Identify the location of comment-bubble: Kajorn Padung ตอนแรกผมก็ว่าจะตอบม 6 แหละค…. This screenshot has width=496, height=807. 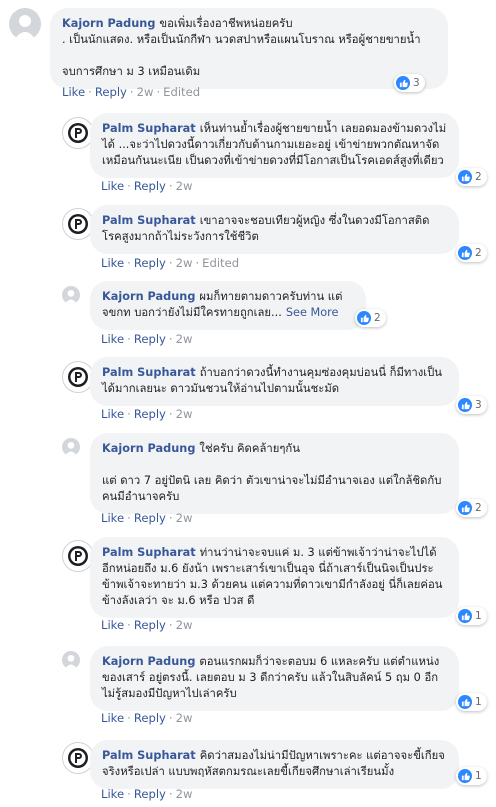
(274, 678).